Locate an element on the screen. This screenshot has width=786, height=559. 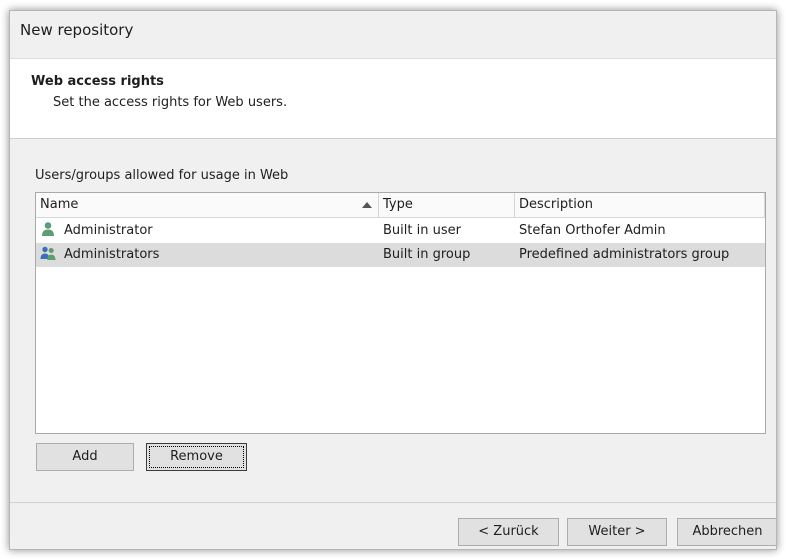
user-icon is located at coordinates (48, 229).